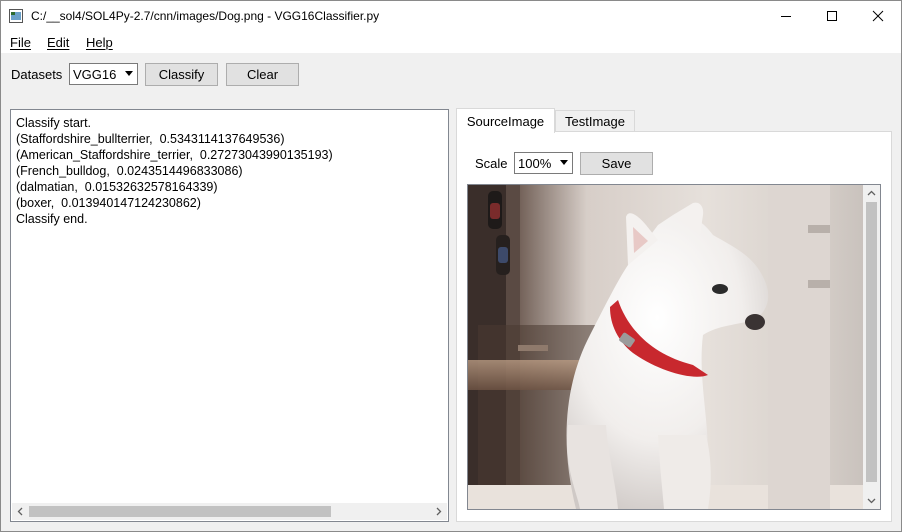 The width and height of the screenshot is (902, 532). Describe the element at coordinates (616, 163) in the screenshot. I see `save-button: Save` at that location.